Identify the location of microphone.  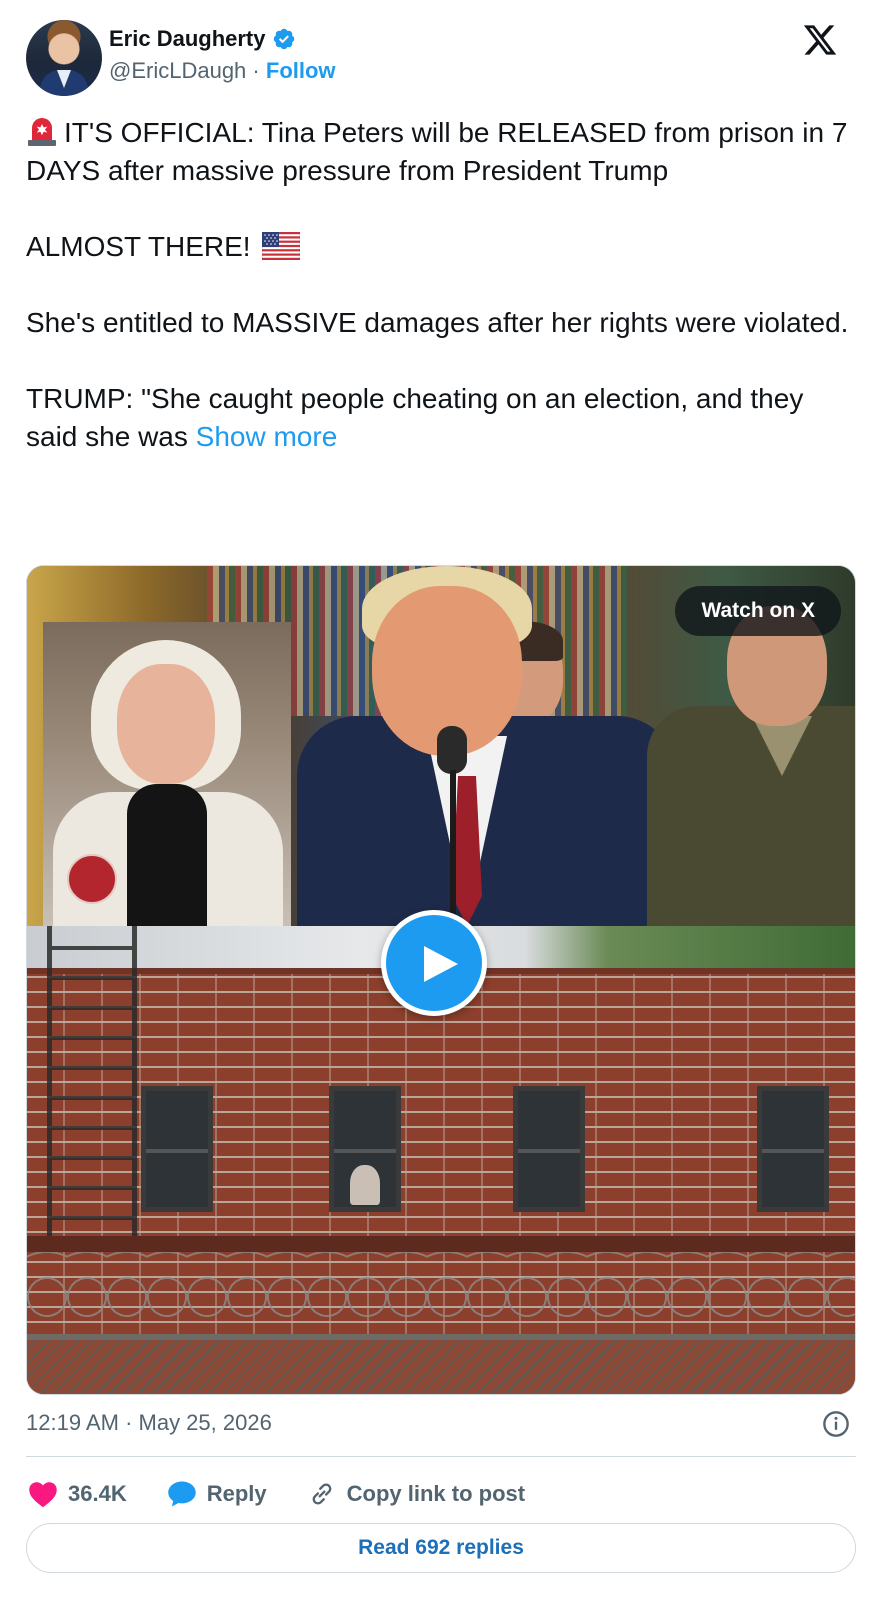
(452, 828).